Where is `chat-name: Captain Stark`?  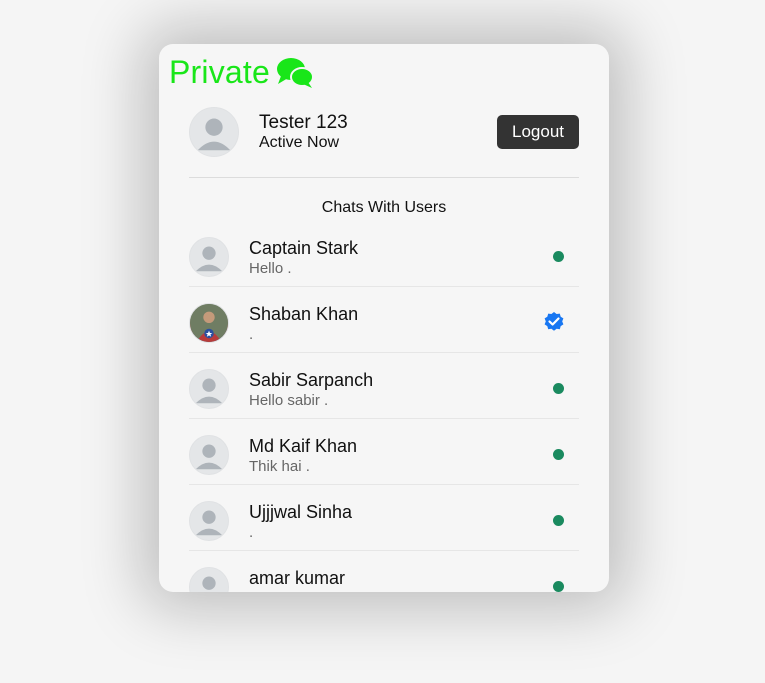 chat-name: Captain Stark is located at coordinates (304, 248).